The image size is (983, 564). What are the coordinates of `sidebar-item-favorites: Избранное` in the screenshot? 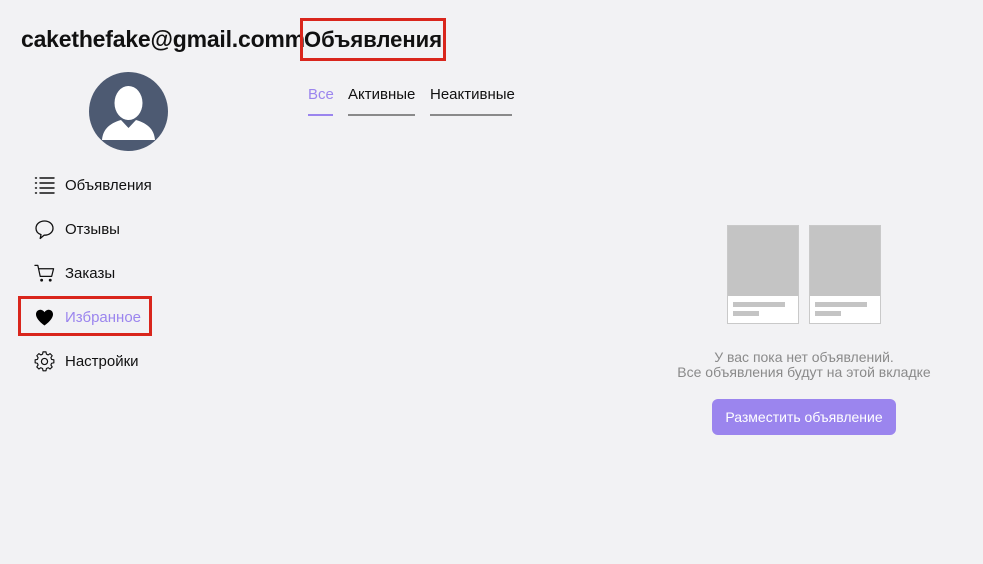 It's located at (87, 317).